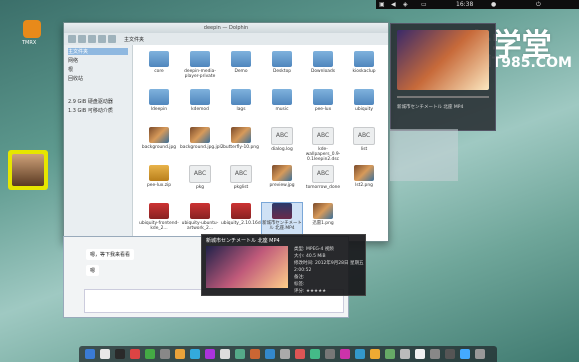  Describe the element at coordinates (443, 60) in the screenshot. I see `video-thumbnail` at that location.